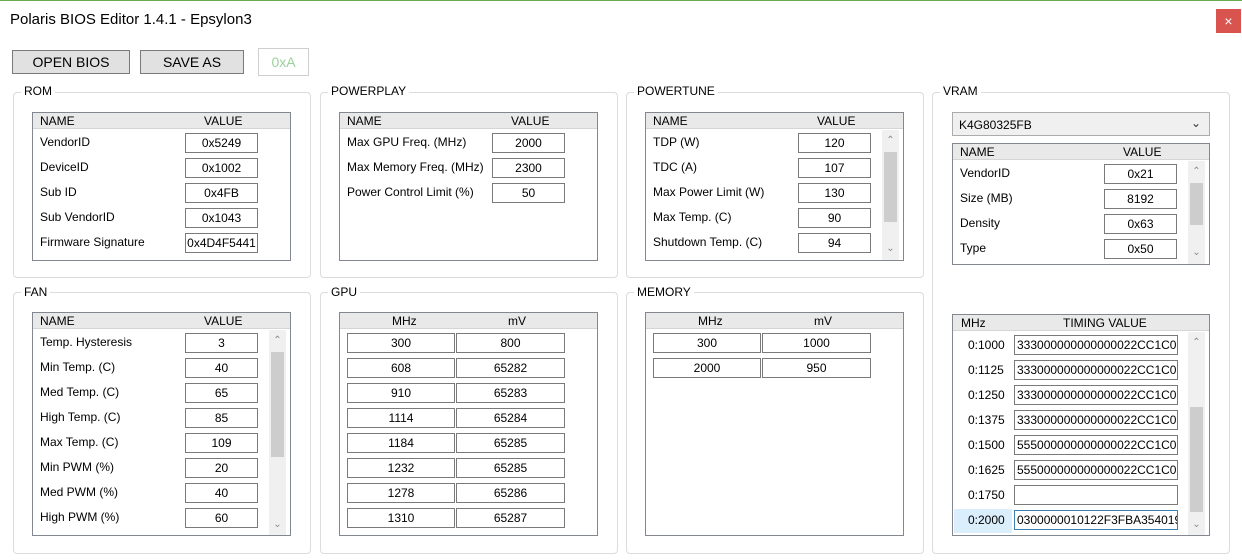  I want to click on rom-value-field: 0x4D4F5441, so click(221, 243).